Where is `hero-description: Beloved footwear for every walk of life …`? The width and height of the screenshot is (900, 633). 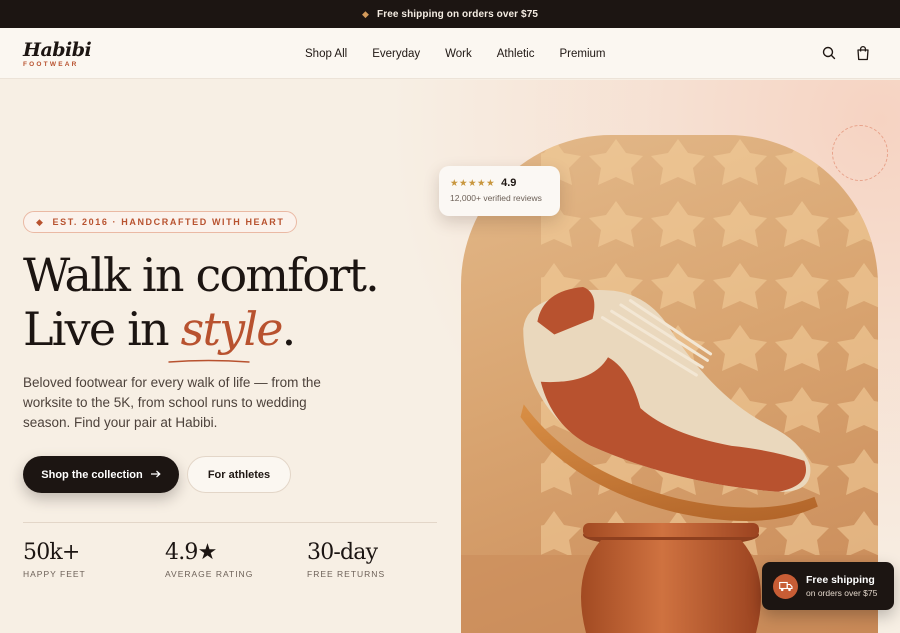
hero-description: Beloved footwear for every walk of life … is located at coordinates (172, 402).